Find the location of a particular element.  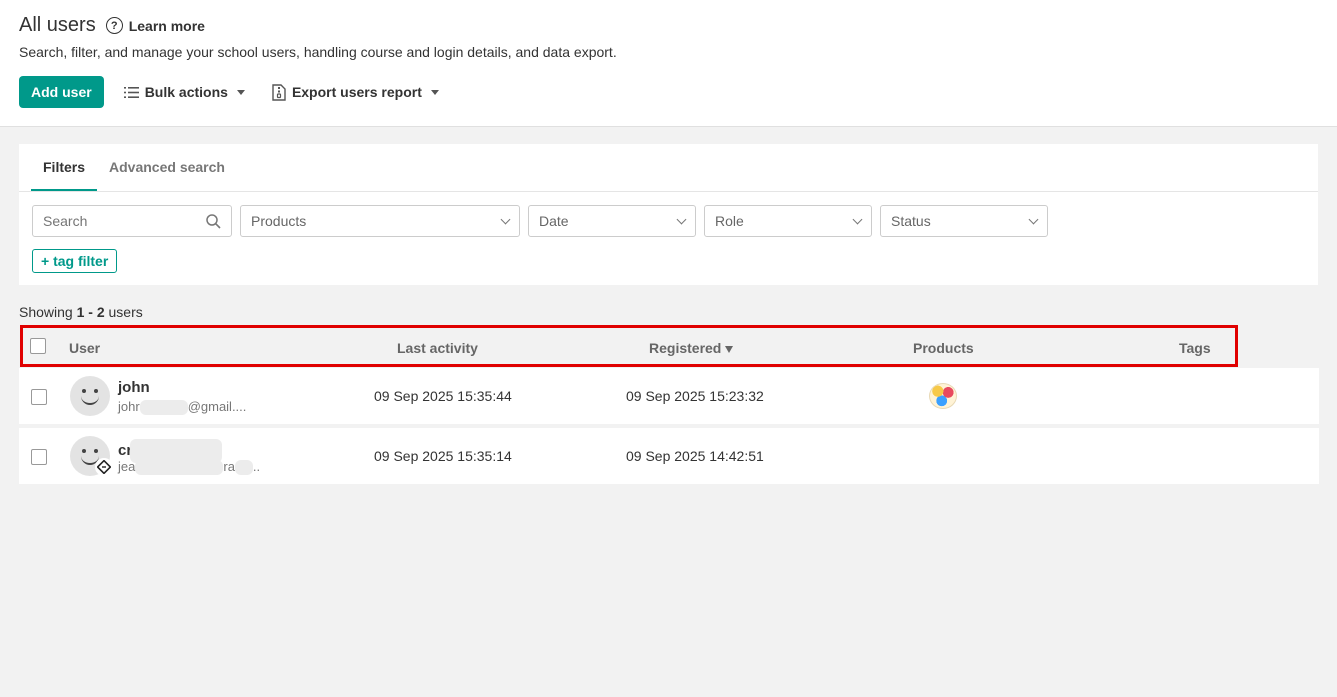

sort-desc-icon is located at coordinates (729, 349).